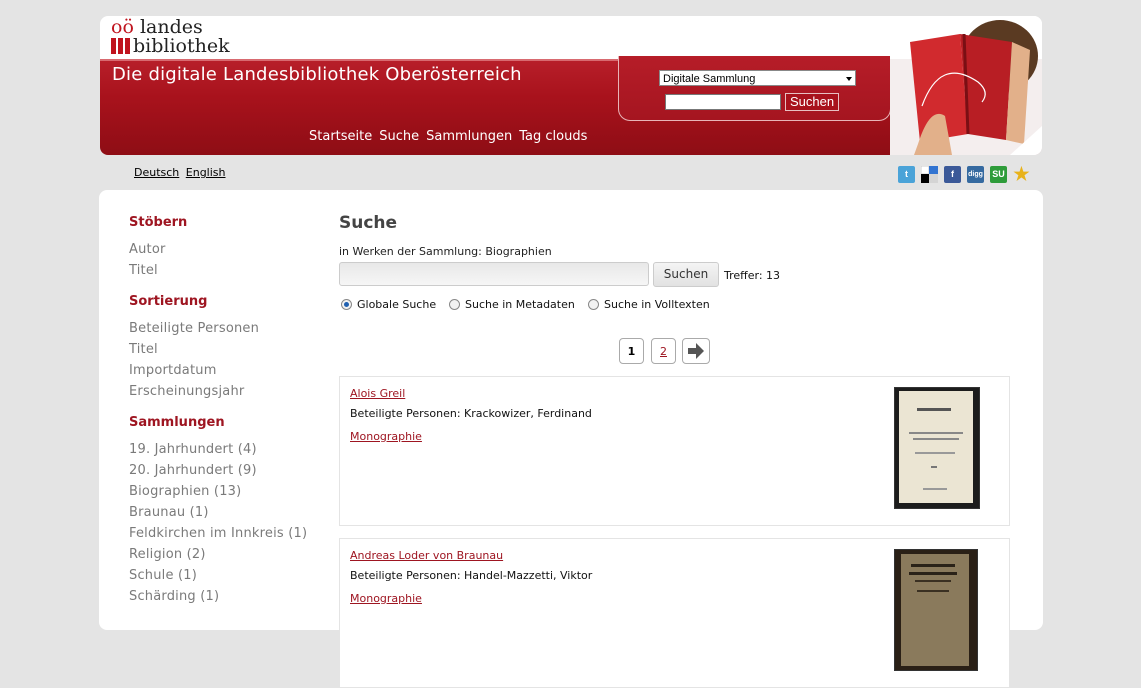 Image resolution: width=1141 pixels, height=688 pixels. I want to click on logo-line2: bibliothek, so click(181, 46).